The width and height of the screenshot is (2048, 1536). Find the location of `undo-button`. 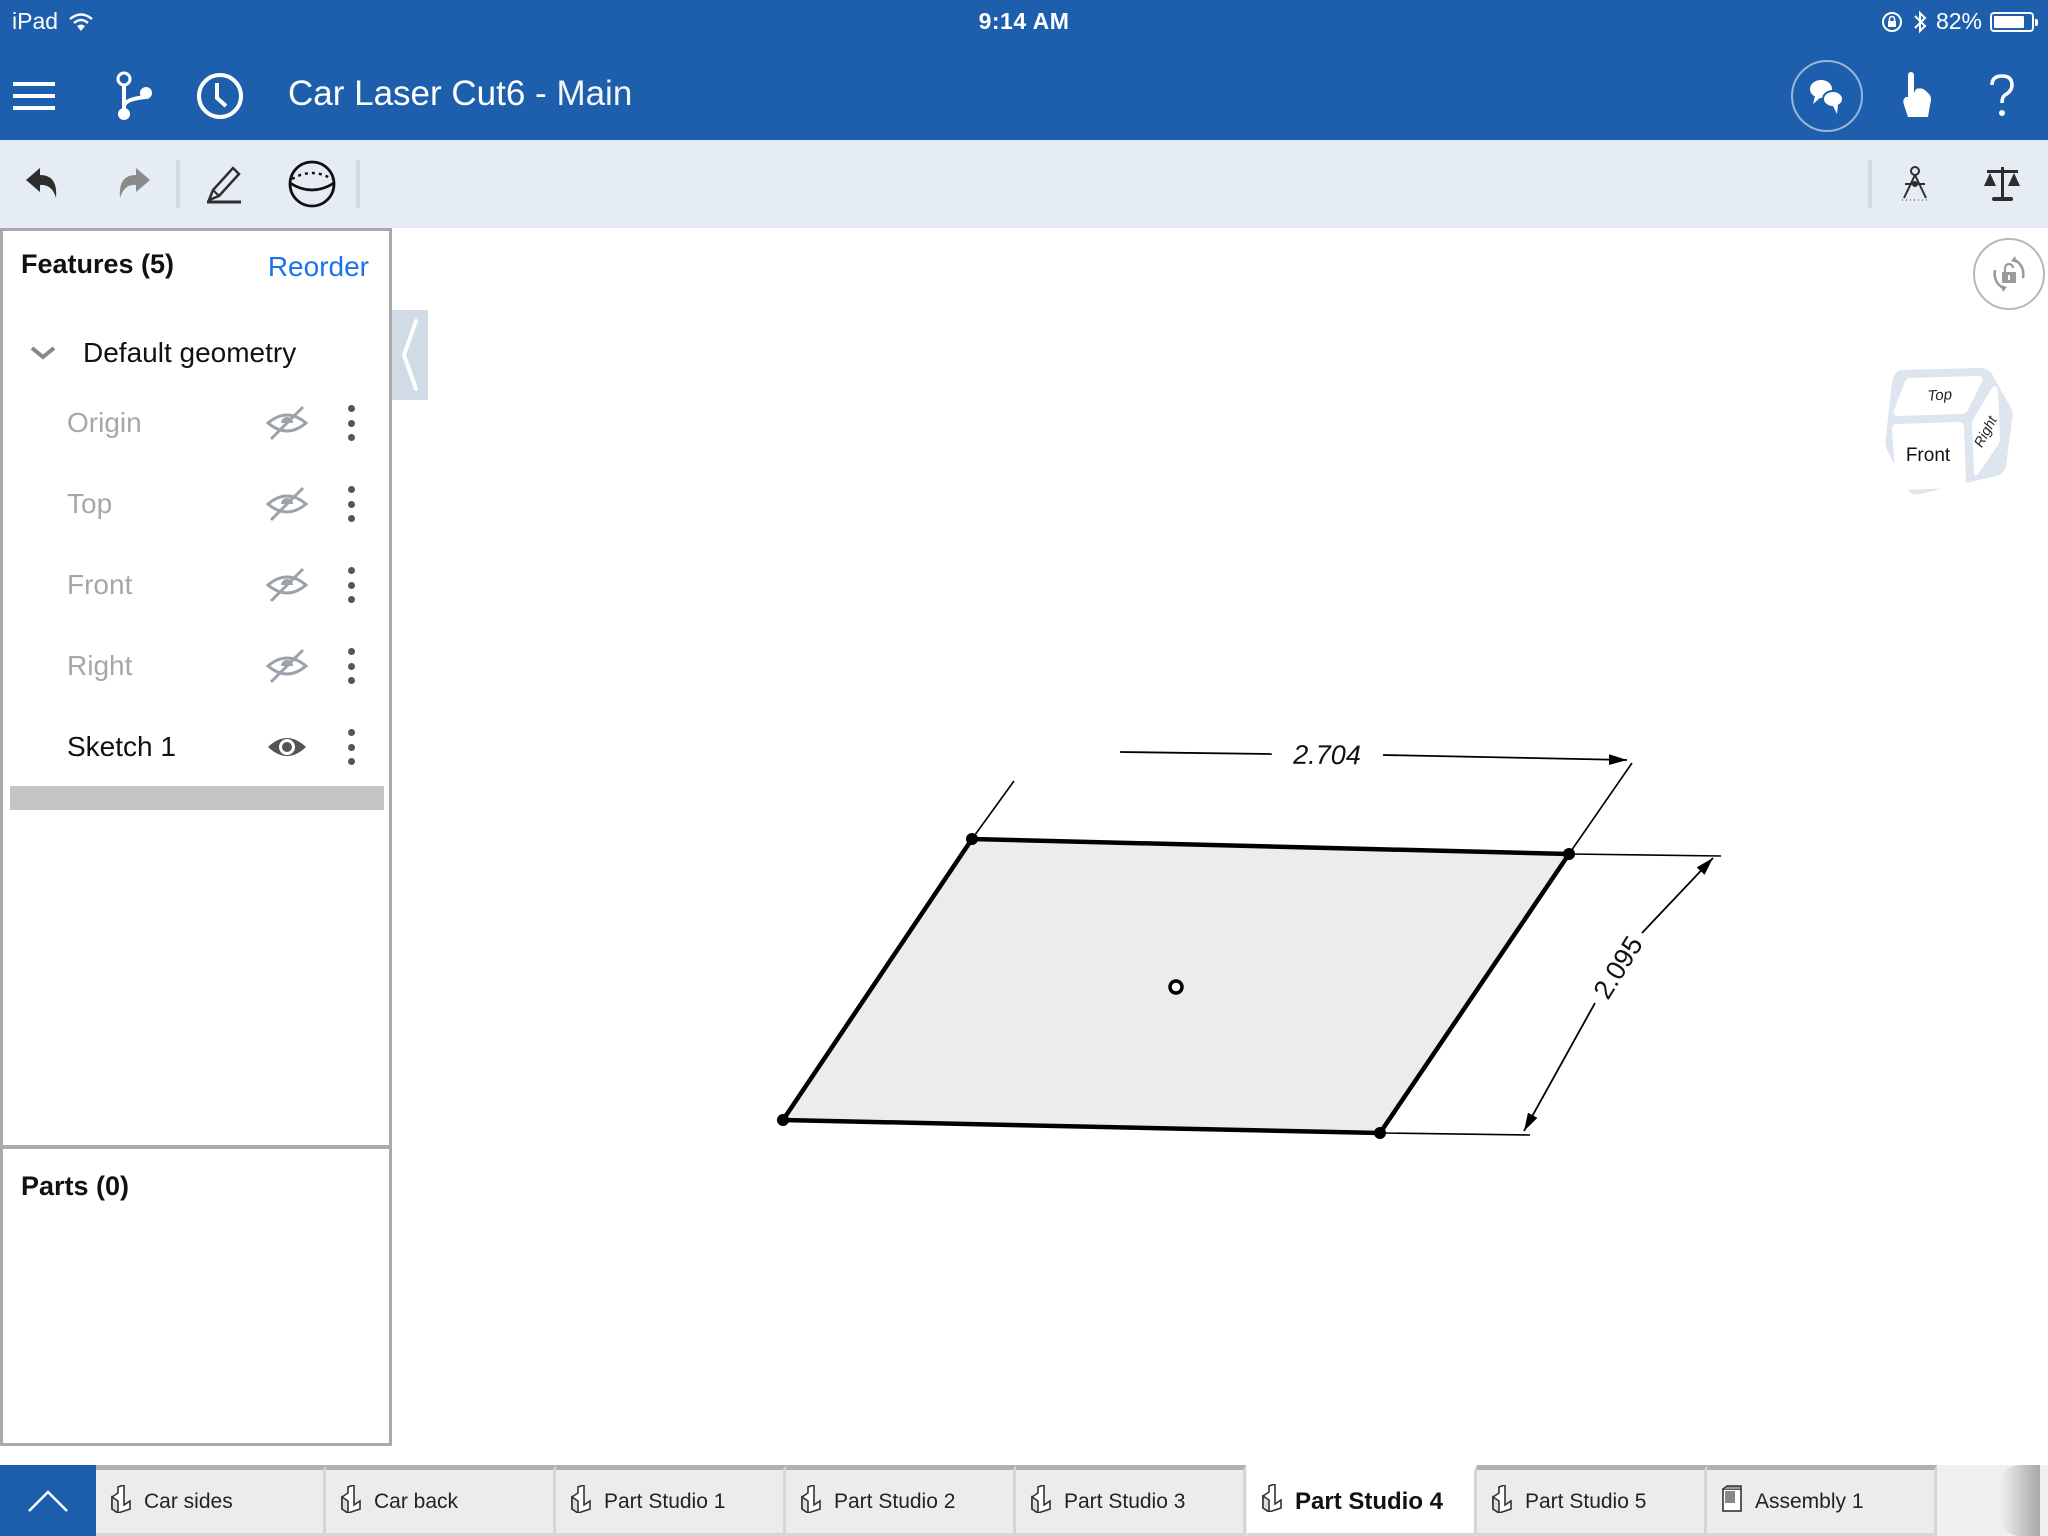

undo-button is located at coordinates (44, 184).